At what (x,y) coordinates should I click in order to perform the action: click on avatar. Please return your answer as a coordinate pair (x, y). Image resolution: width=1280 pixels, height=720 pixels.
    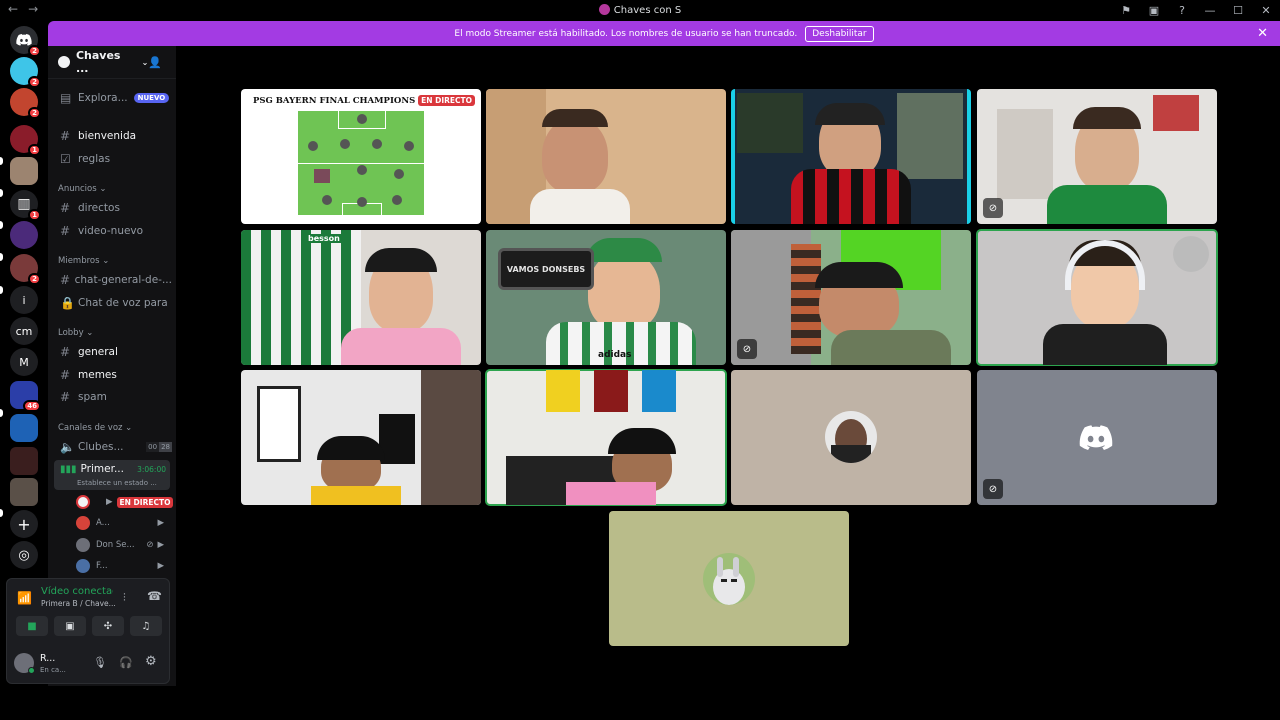
    Looking at the image, I should click on (83, 502).